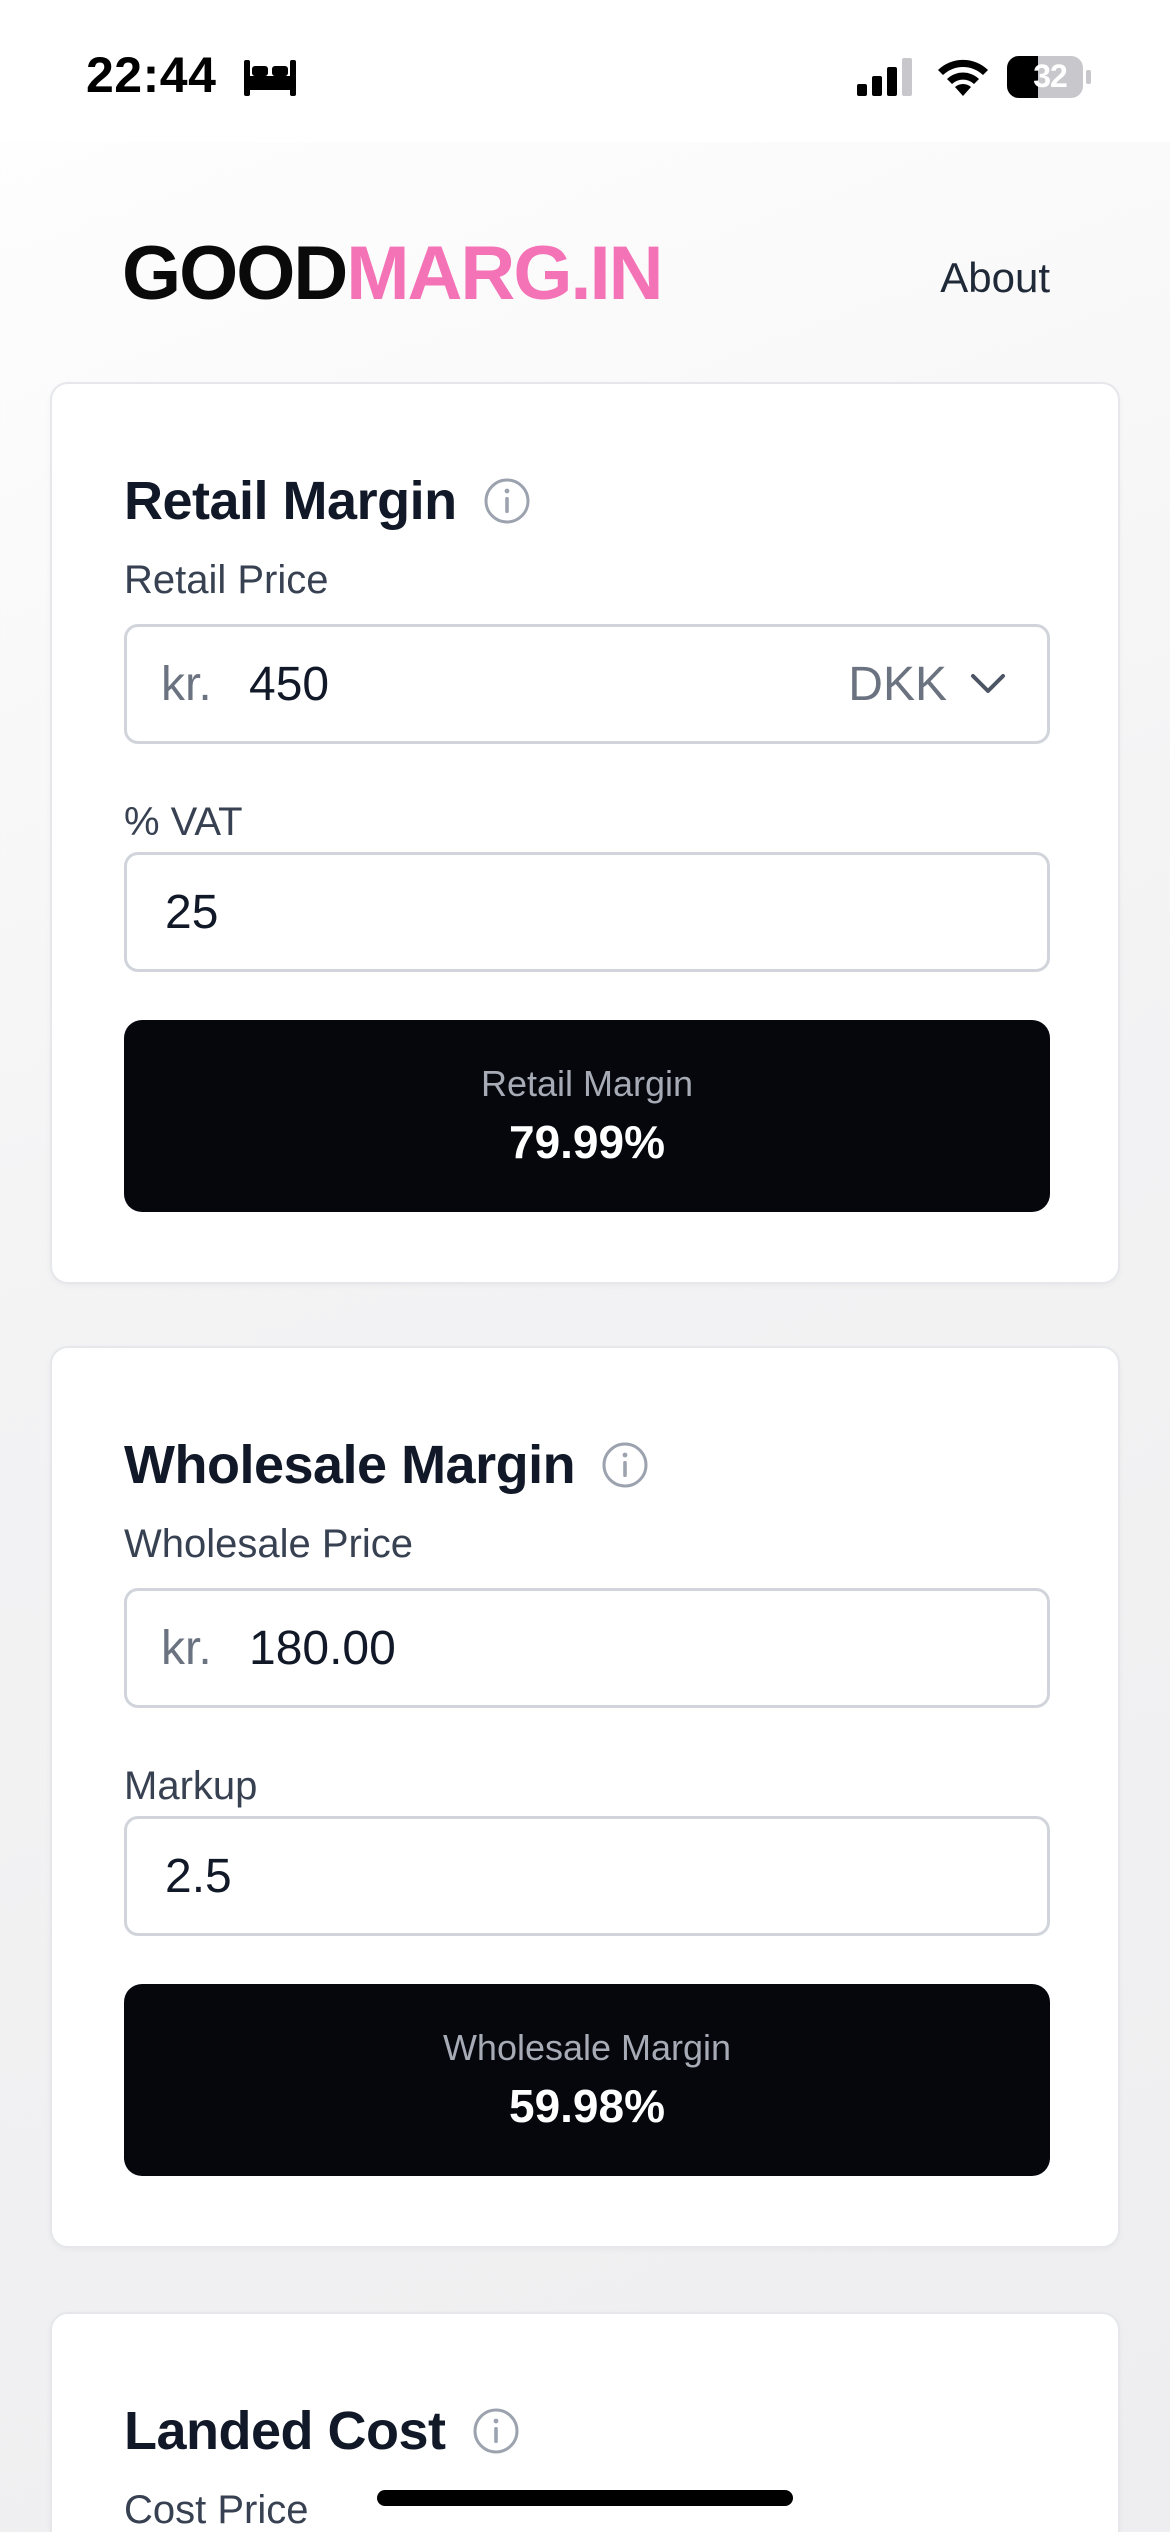  I want to click on logo-part-good: GOOD, so click(235, 273).